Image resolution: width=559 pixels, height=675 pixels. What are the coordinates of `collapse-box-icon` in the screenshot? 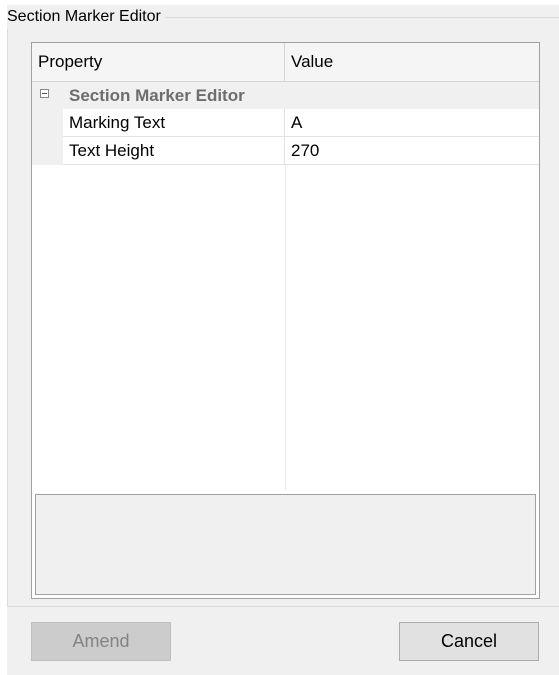 It's located at (44, 93).